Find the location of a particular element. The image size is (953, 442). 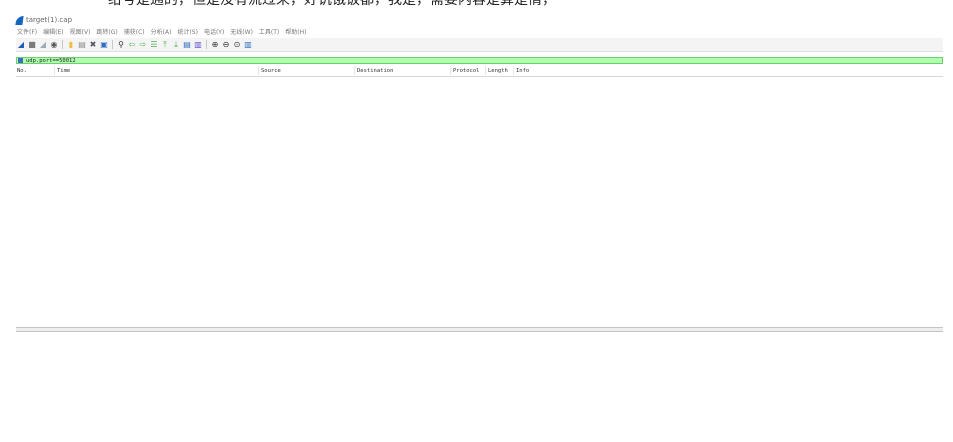

filter-bookmark-icon is located at coordinates (20, 60).